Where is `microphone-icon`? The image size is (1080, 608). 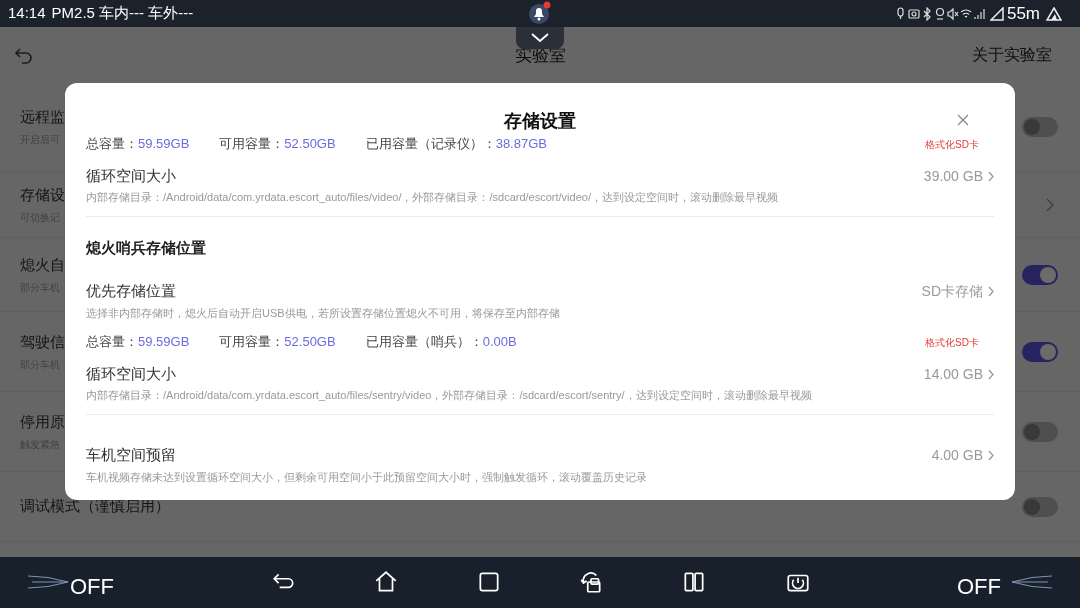
microphone-icon is located at coordinates (900, 13).